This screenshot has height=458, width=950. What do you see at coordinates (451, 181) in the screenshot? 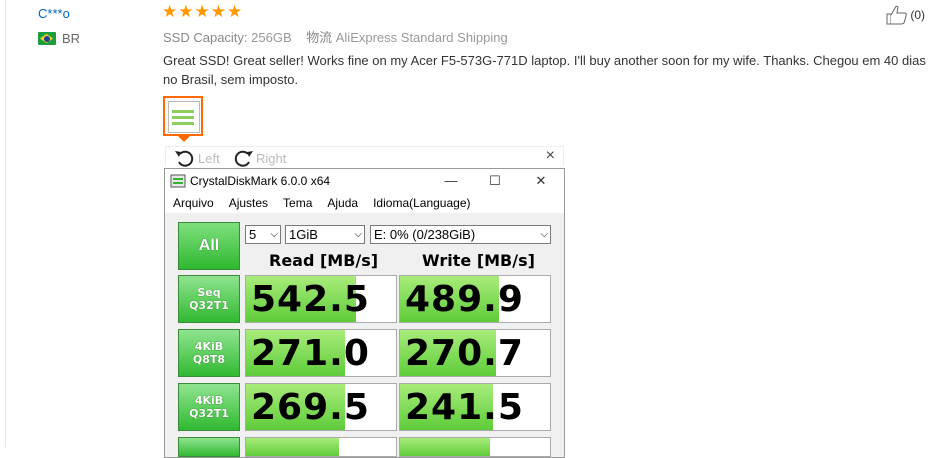
I see `minimize-button: —` at bounding box center [451, 181].